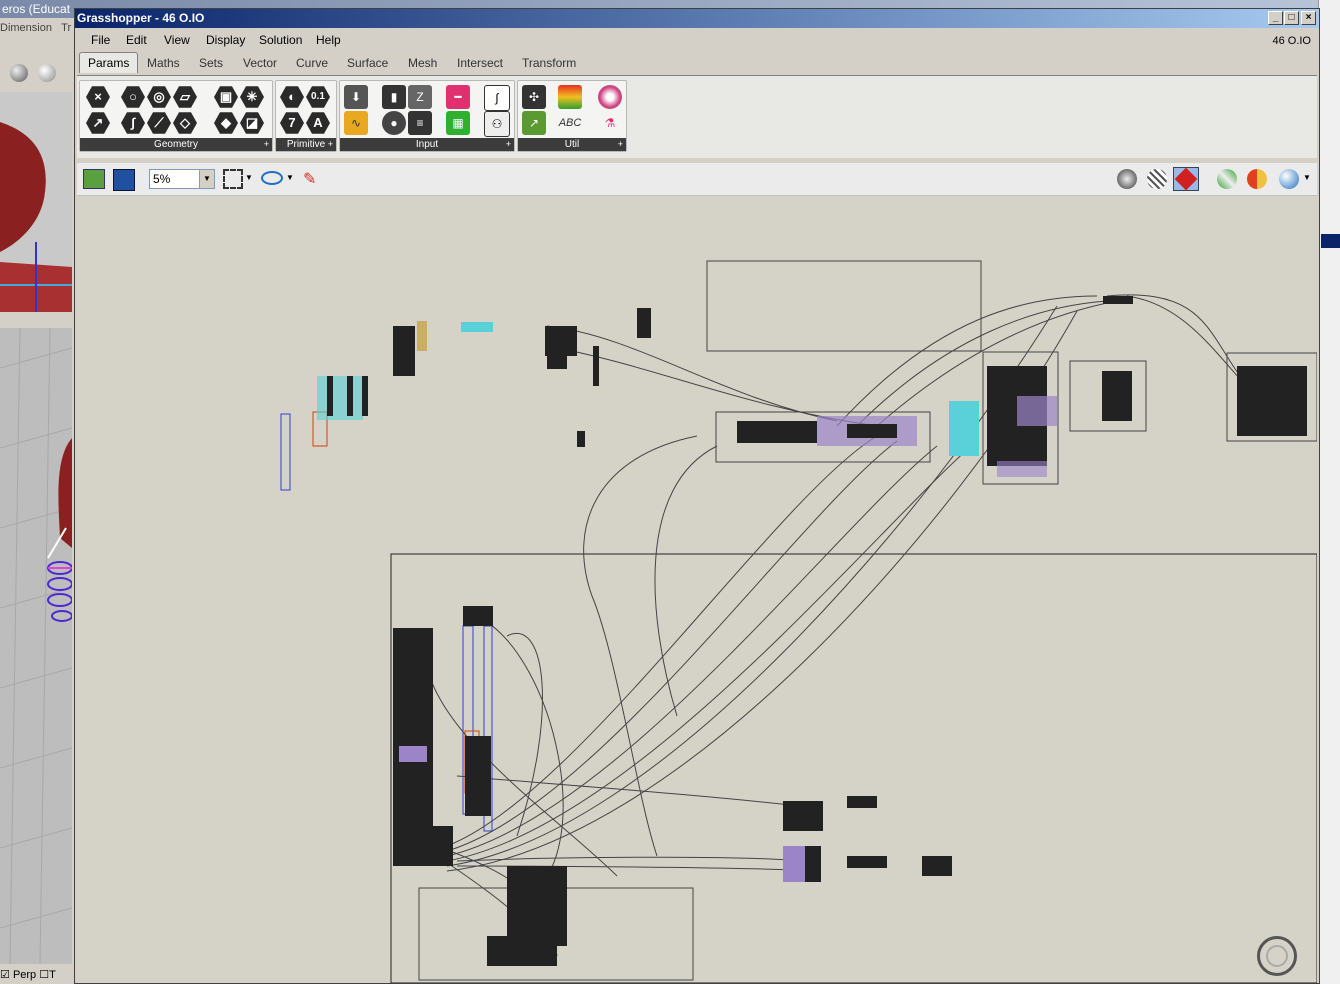 Image resolution: width=1340 pixels, height=984 pixels. What do you see at coordinates (133, 97) in the screenshot?
I see `circle-param-icon: ○` at bounding box center [133, 97].